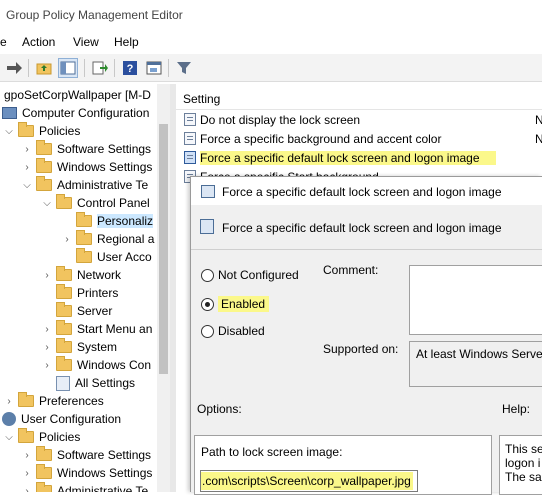 The width and height of the screenshot is (542, 495). I want to click on radio-not-configured: Not Configured, so click(250, 275).